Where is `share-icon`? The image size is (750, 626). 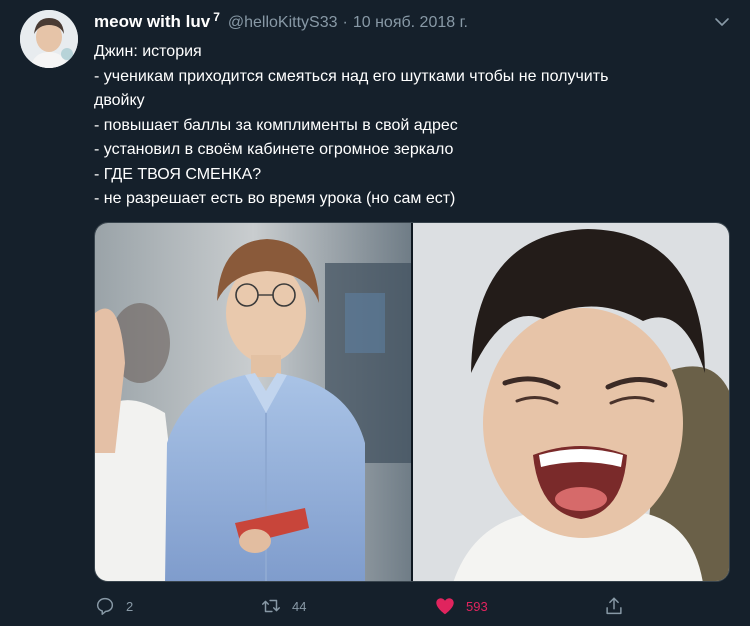 share-icon is located at coordinates (614, 606).